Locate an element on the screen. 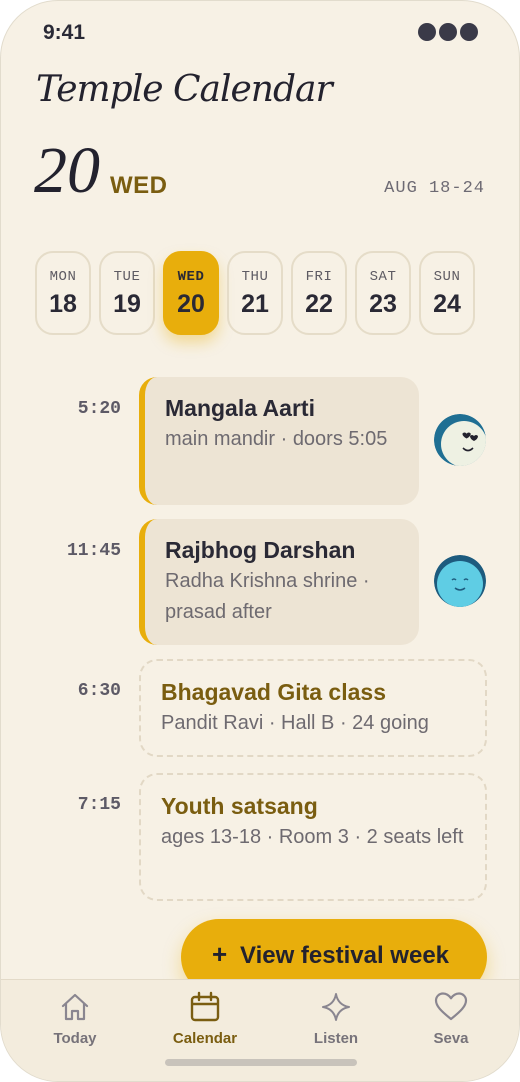  event-time: 5:20 is located at coordinates (99, 409).